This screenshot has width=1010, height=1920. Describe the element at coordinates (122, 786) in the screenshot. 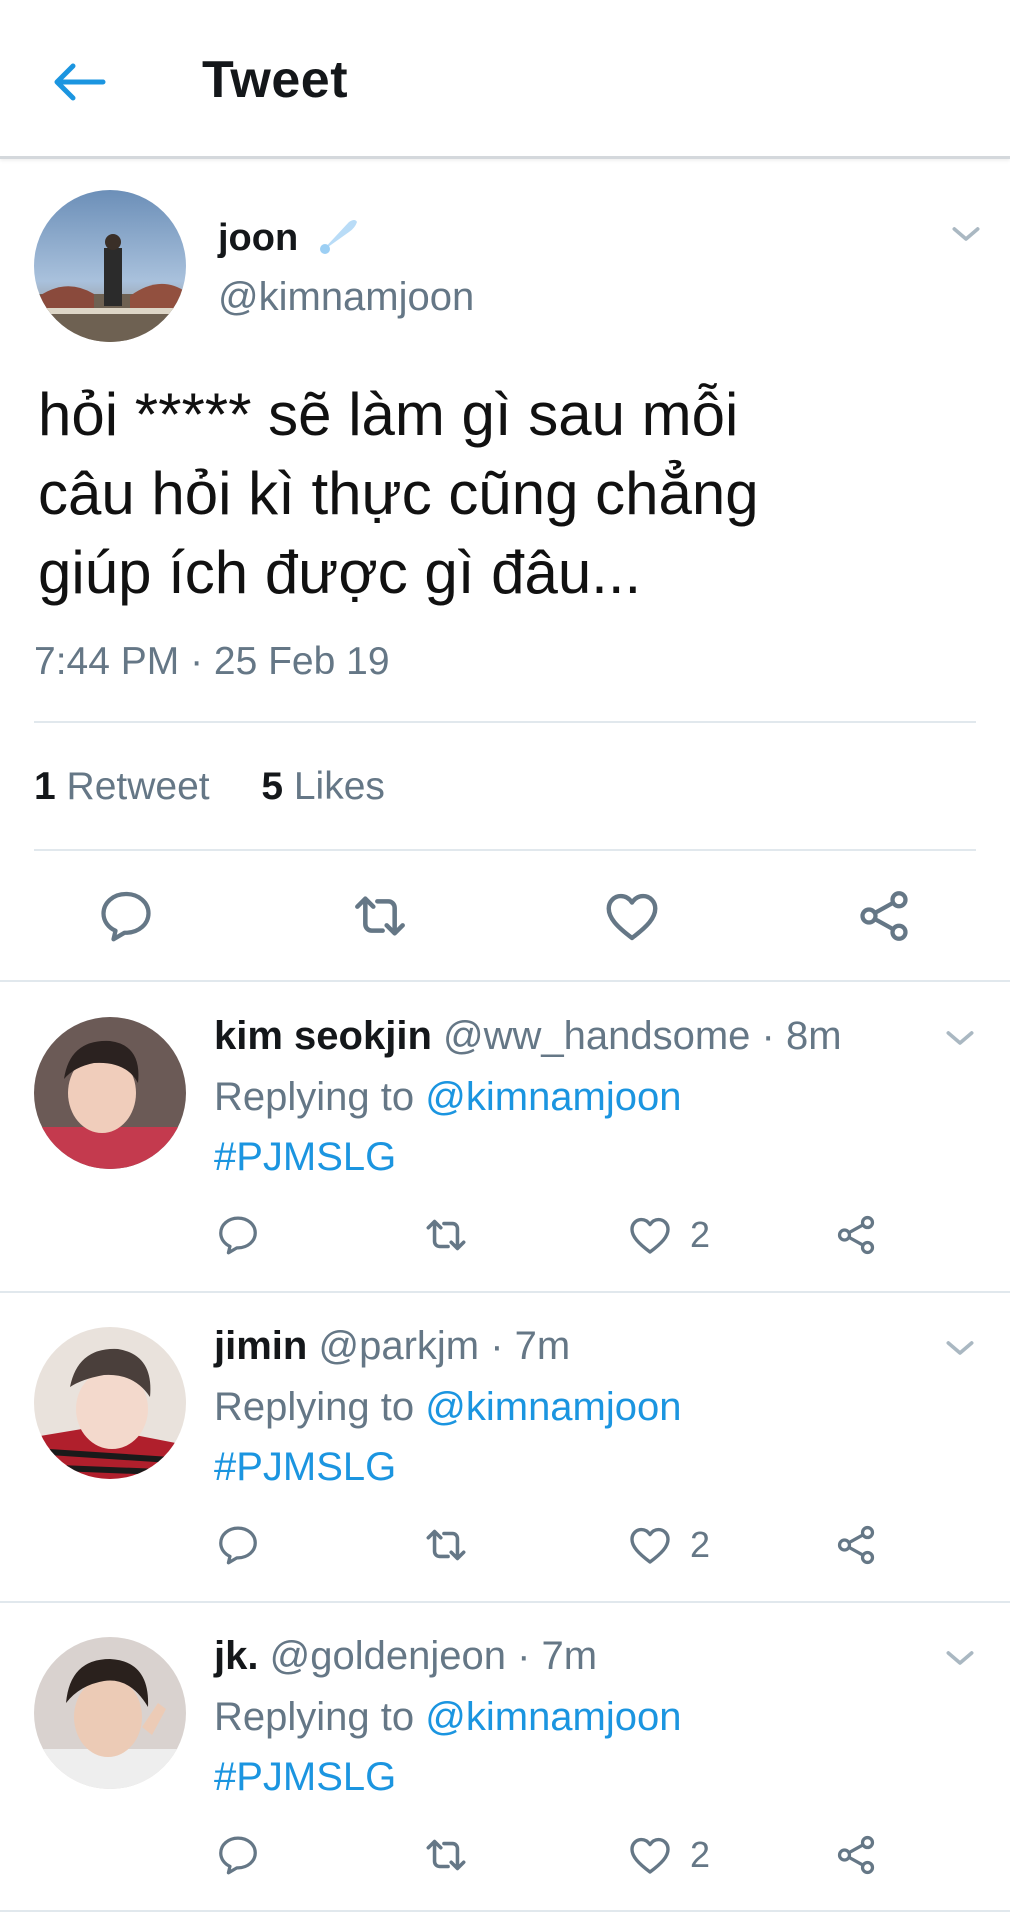

I see `retweet-stat: 1 Retweet` at that location.